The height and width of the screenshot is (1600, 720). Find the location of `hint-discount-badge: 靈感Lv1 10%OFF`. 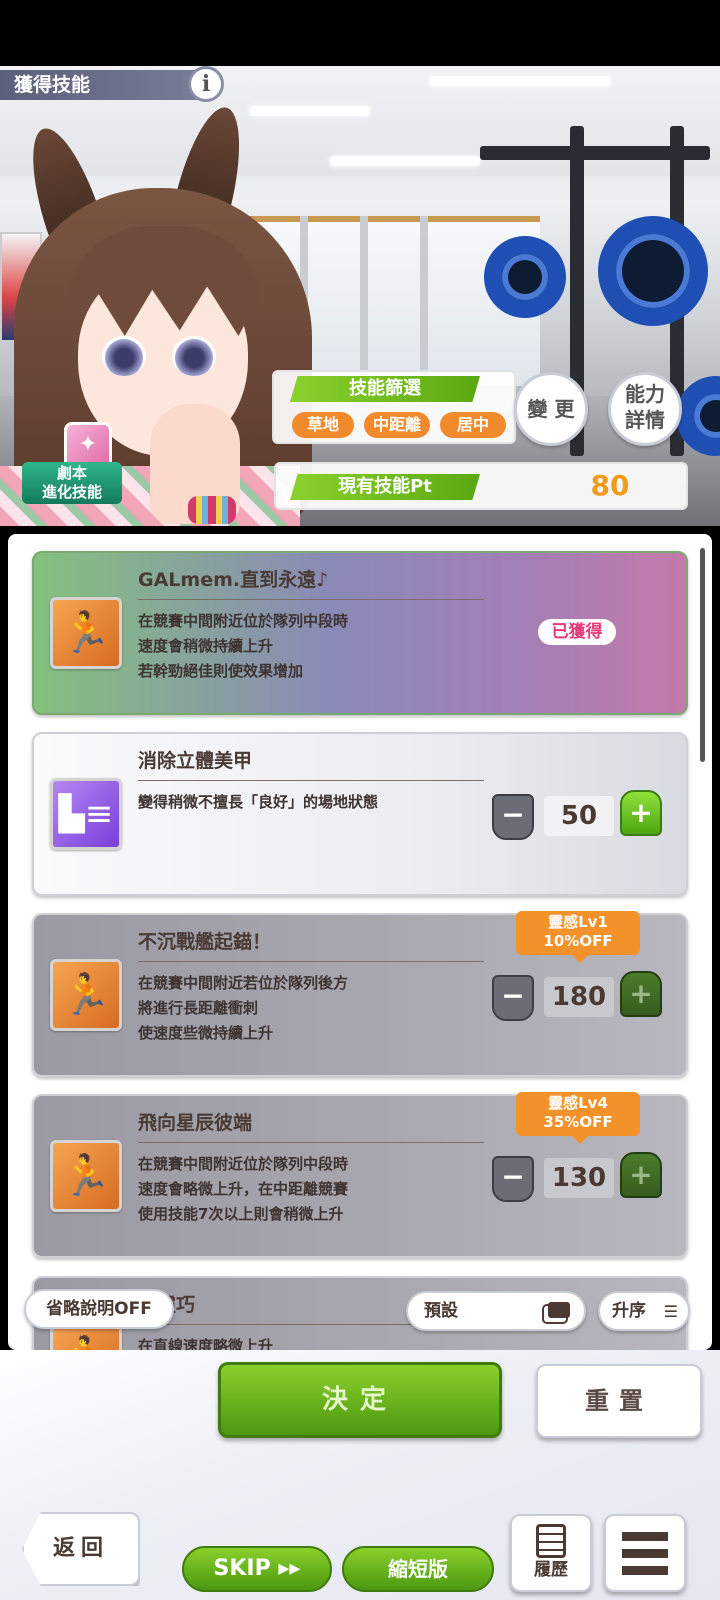

hint-discount-badge: 靈感Lv1 10%OFF is located at coordinates (578, 937).